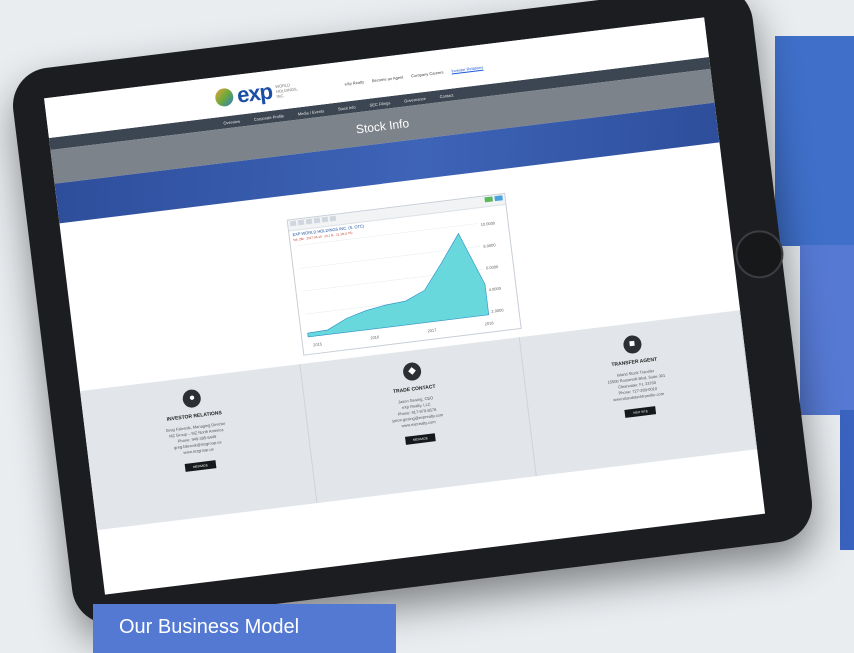 The width and height of the screenshot is (854, 653). What do you see at coordinates (467, 69) in the screenshot?
I see `top-link-investor-relations: Investor Relations` at bounding box center [467, 69].